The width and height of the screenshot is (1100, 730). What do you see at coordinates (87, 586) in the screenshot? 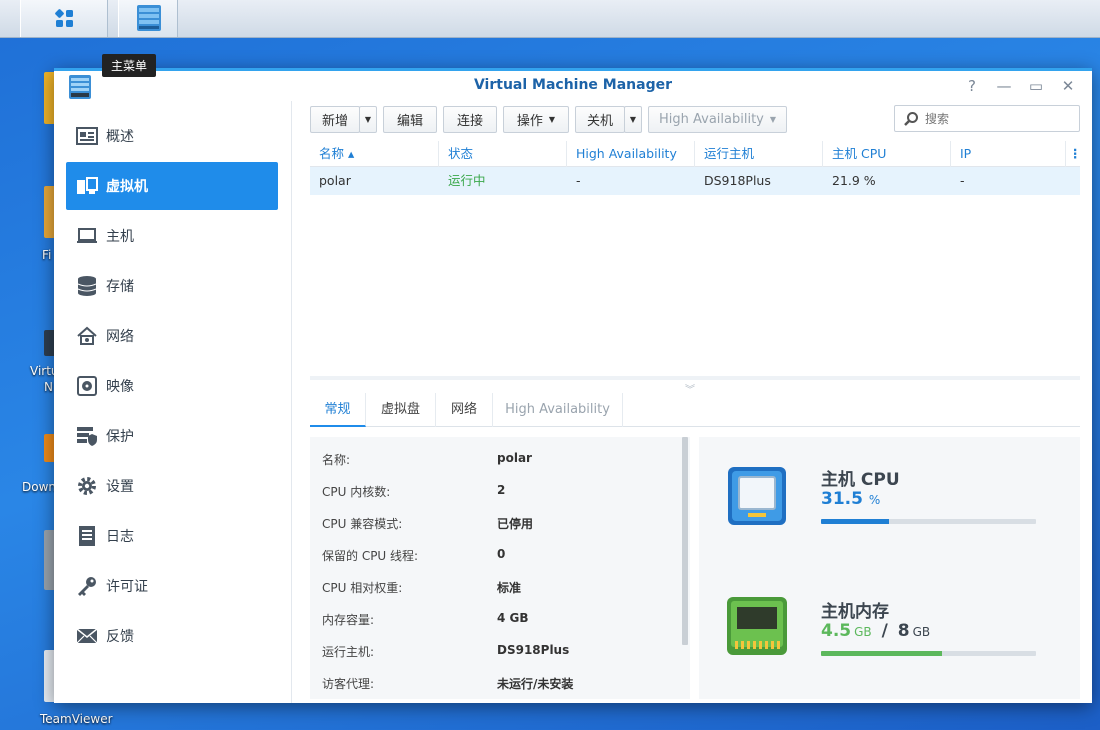
I see `key-icon` at bounding box center [87, 586].